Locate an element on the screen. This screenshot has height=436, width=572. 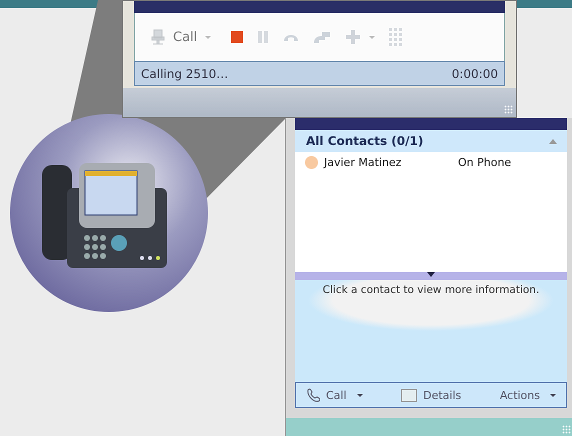
stop-icon is located at coordinates (237, 37).